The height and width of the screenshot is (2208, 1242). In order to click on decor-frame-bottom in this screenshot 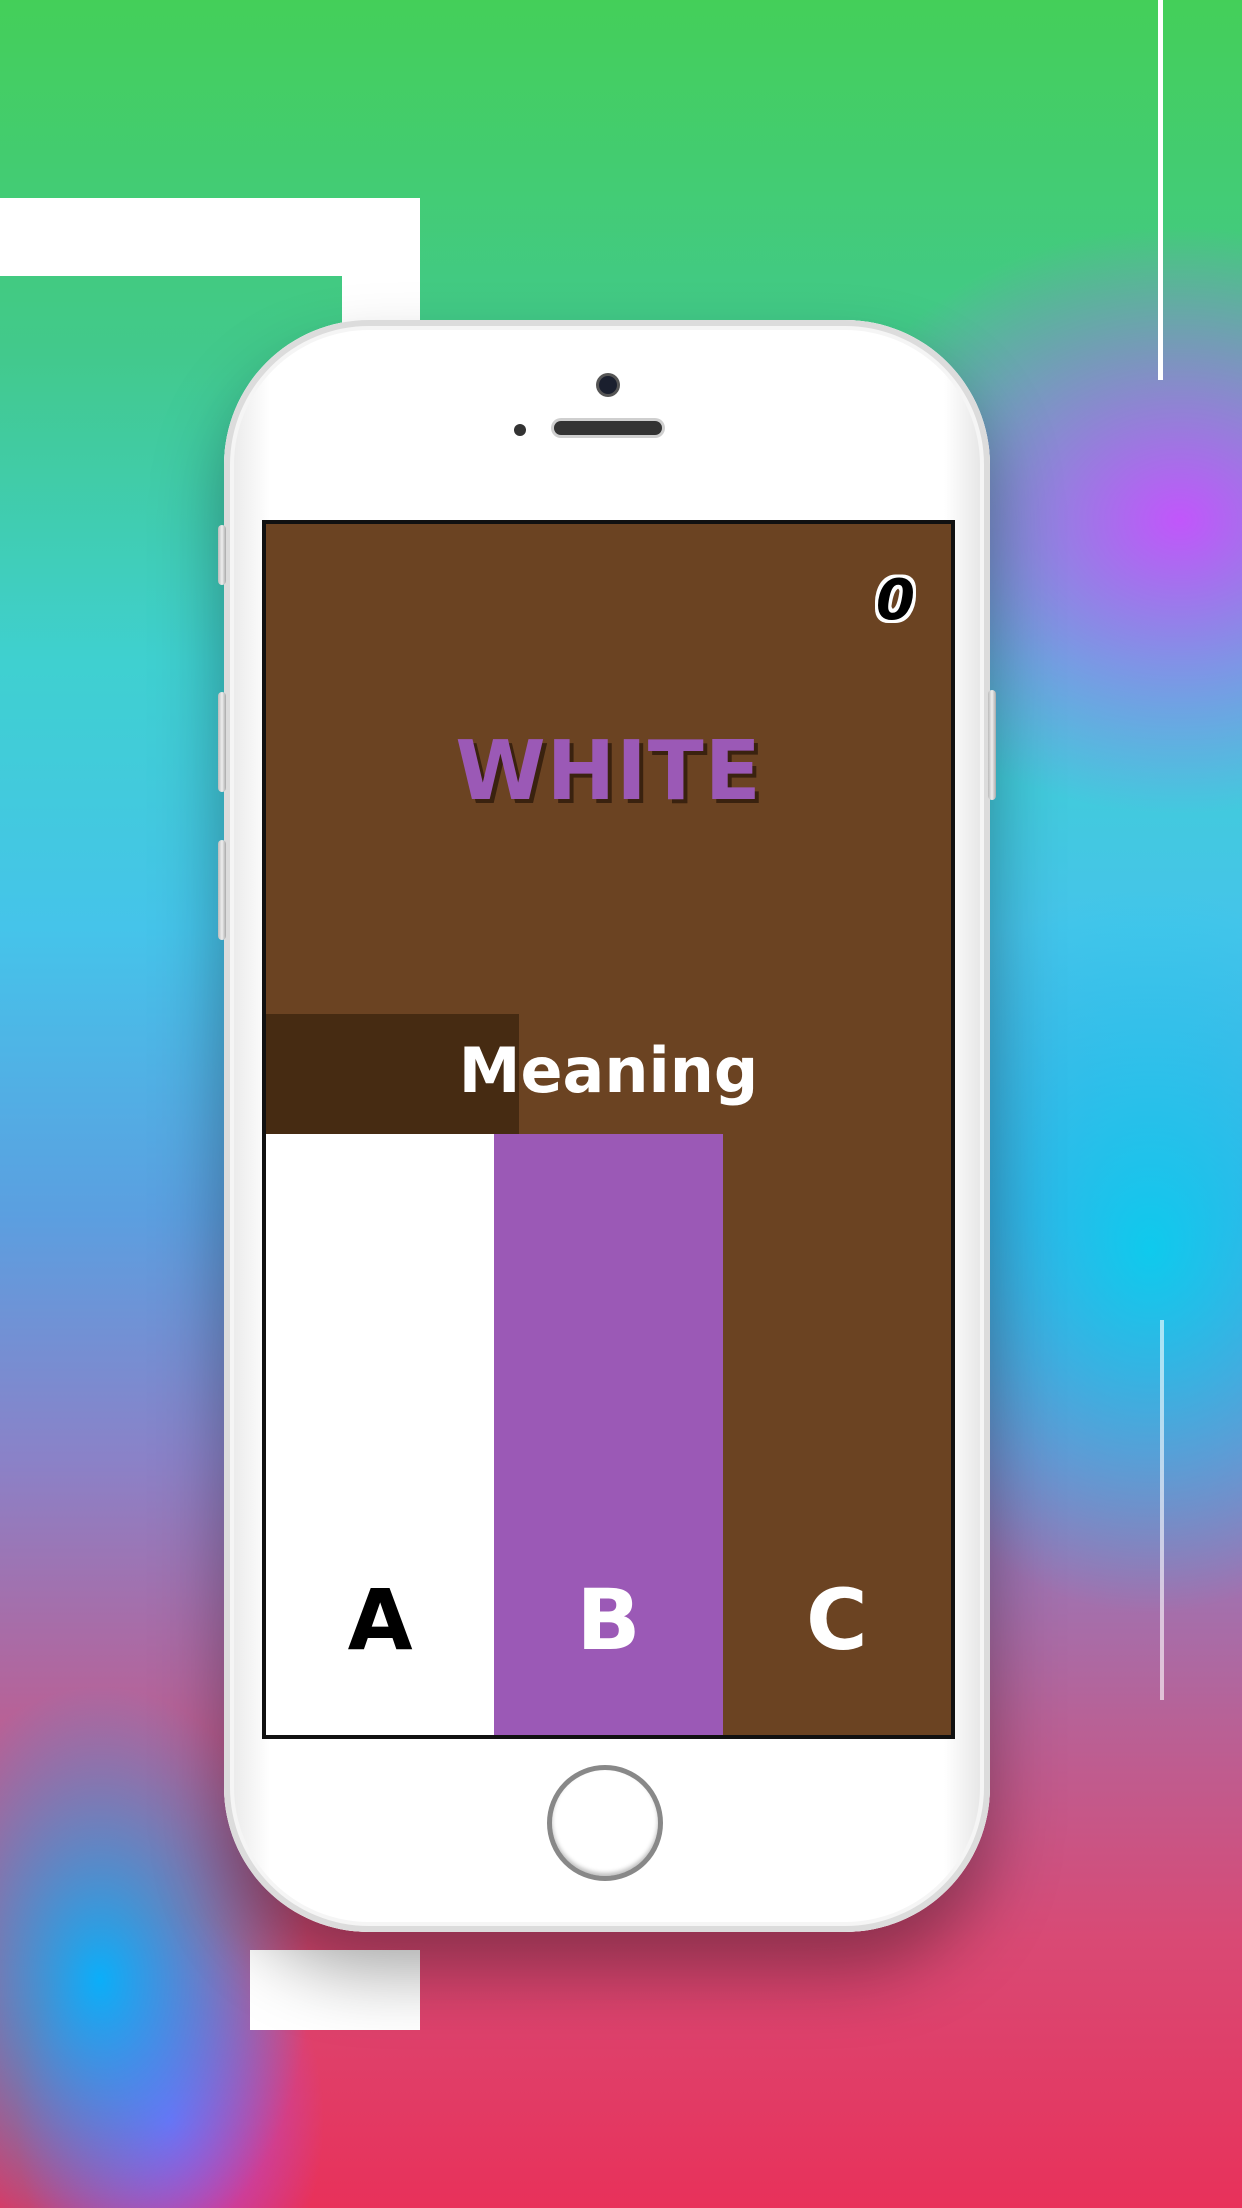, I will do `click(335, 1990)`.